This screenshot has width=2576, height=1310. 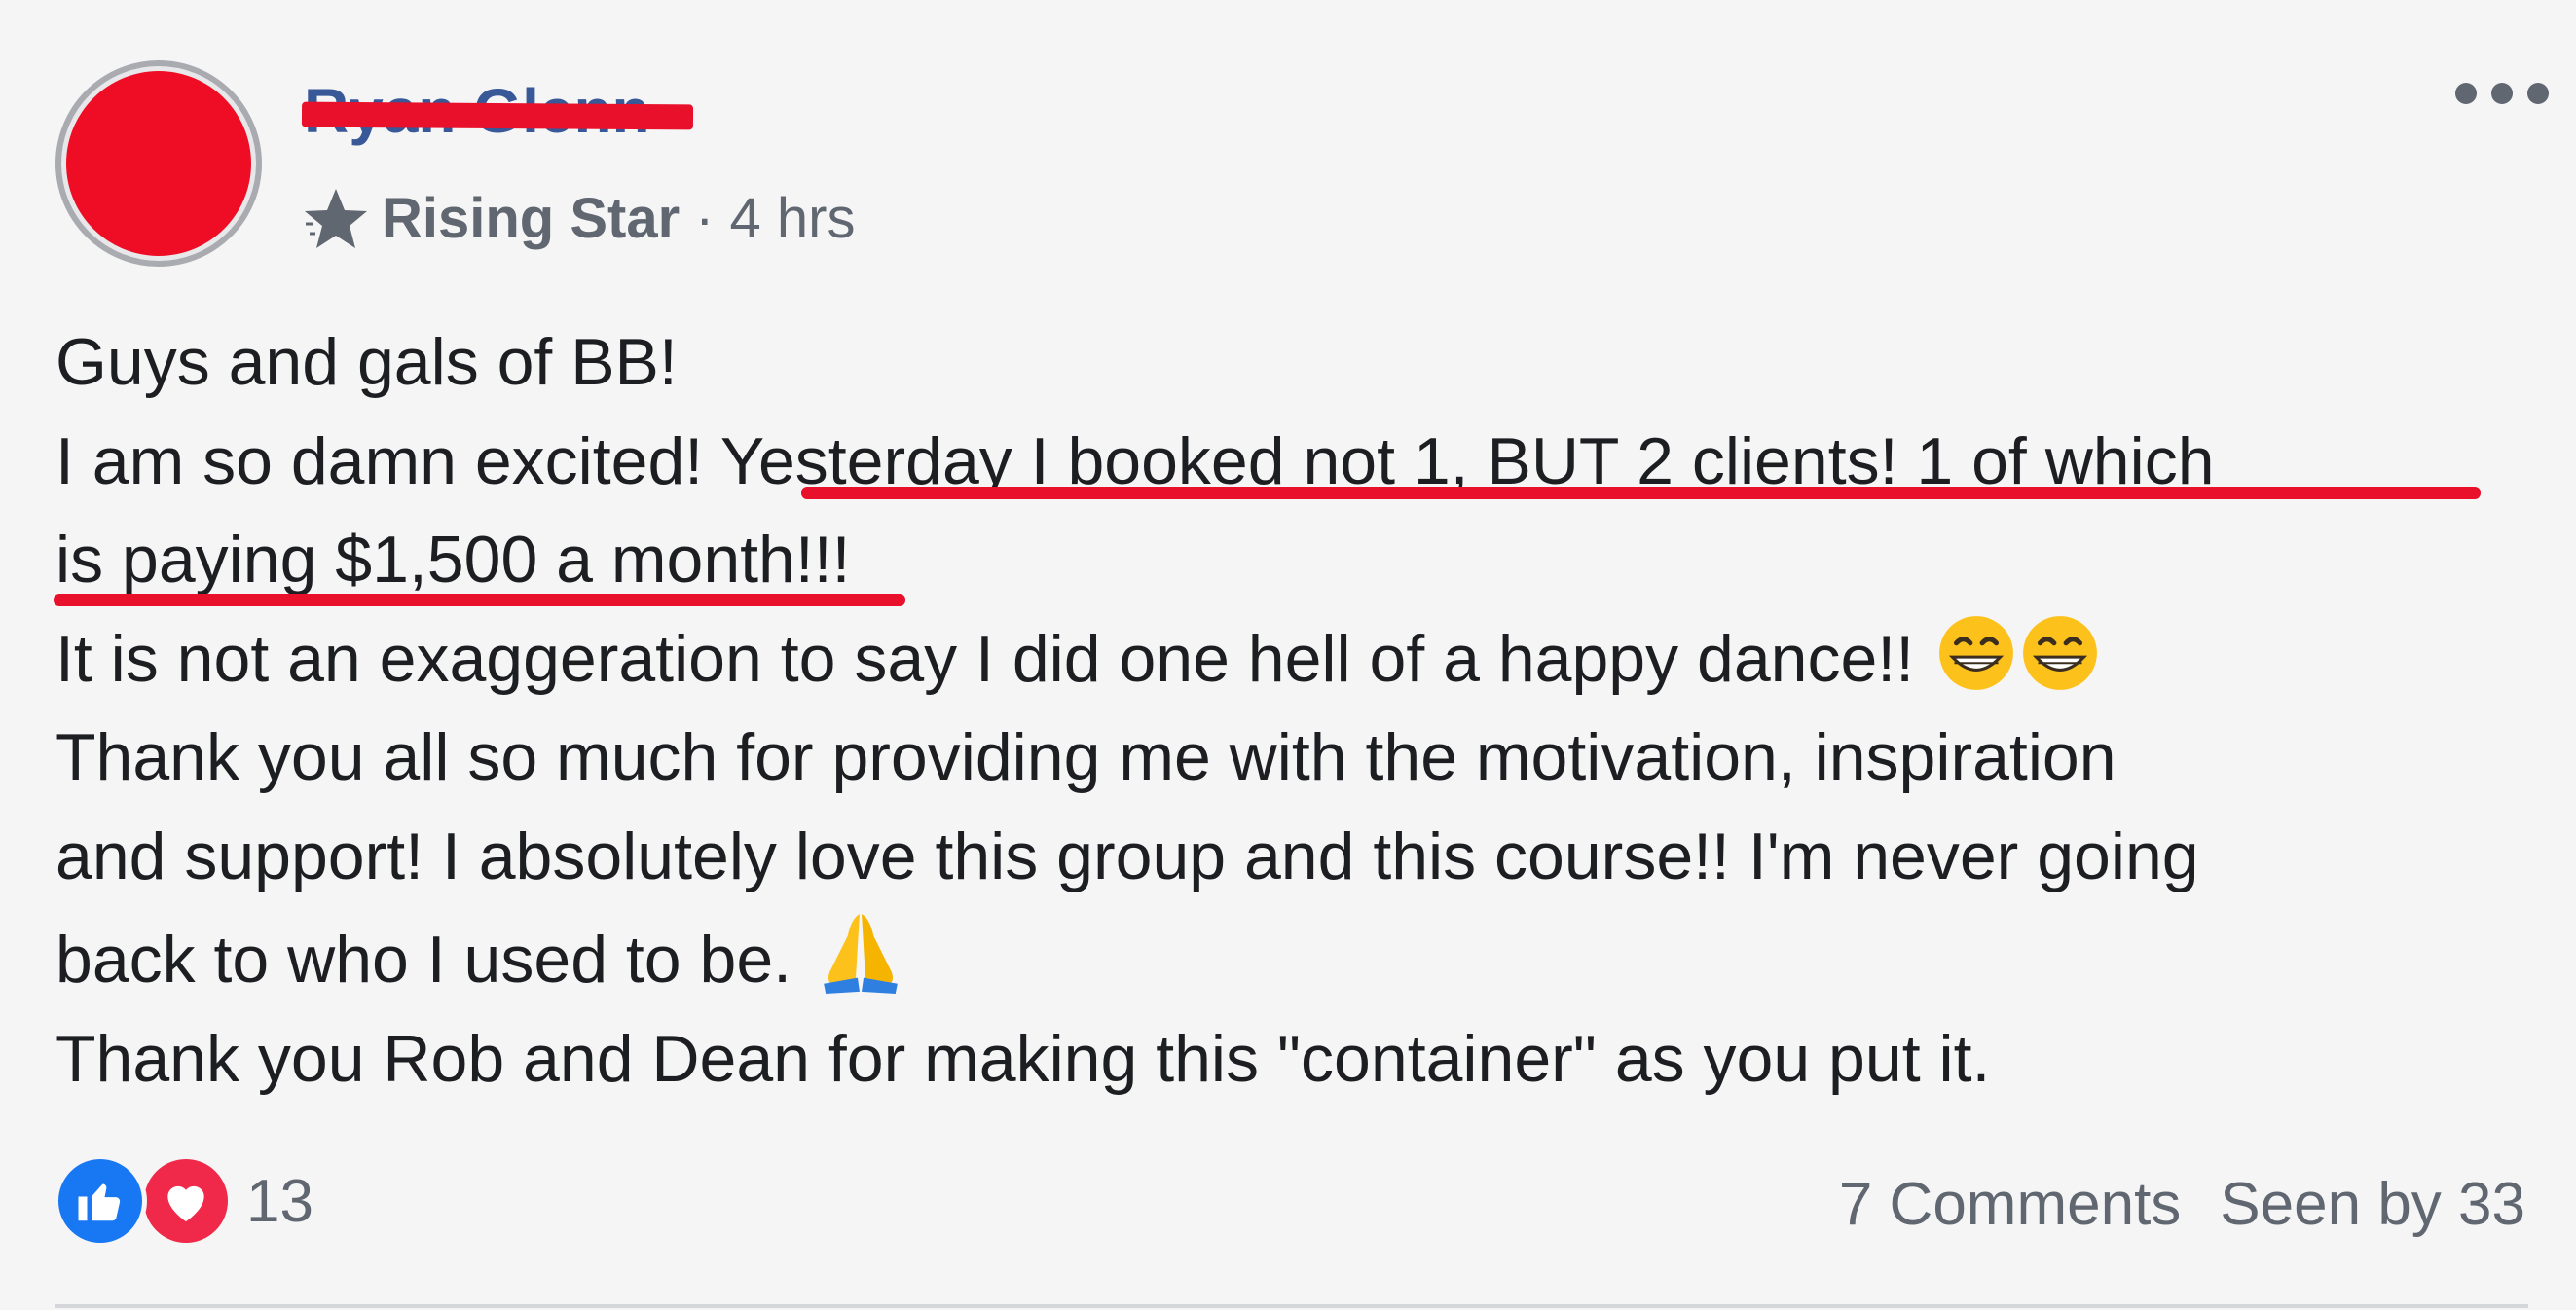 What do you see at coordinates (1291, 1306) in the screenshot?
I see `footer-divider` at bounding box center [1291, 1306].